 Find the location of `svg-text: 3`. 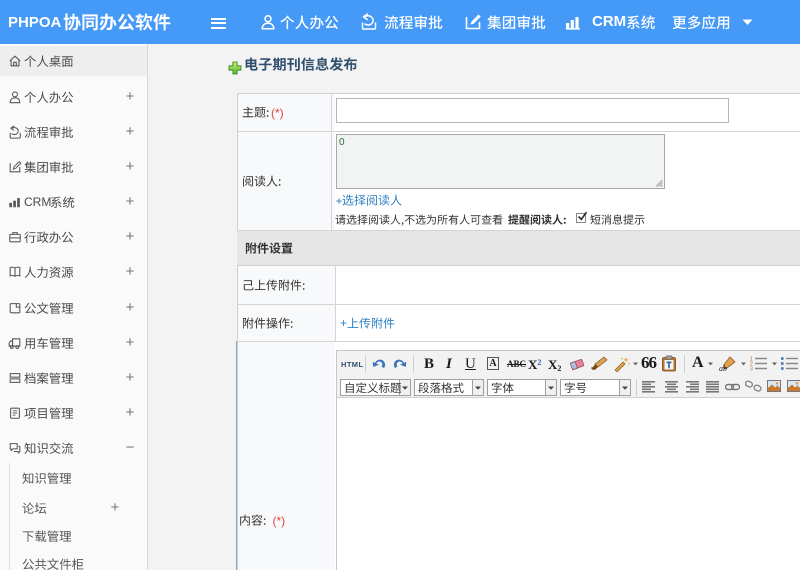

svg-text: 3 is located at coordinates (751, 369).